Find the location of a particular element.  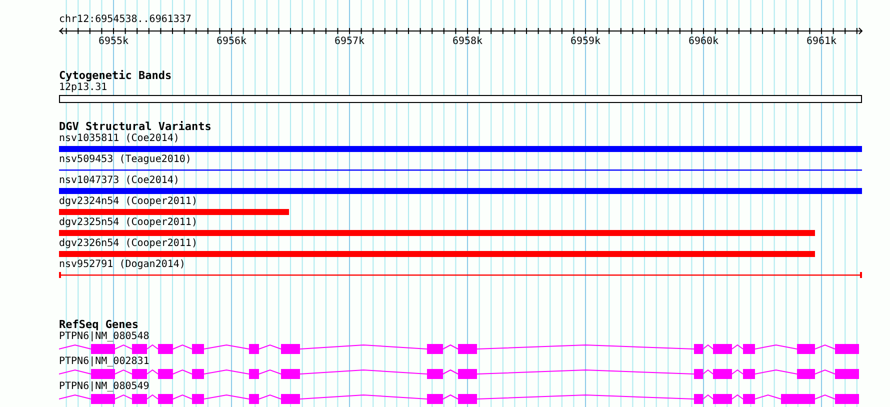

tick-label: 6961k is located at coordinates (821, 42).